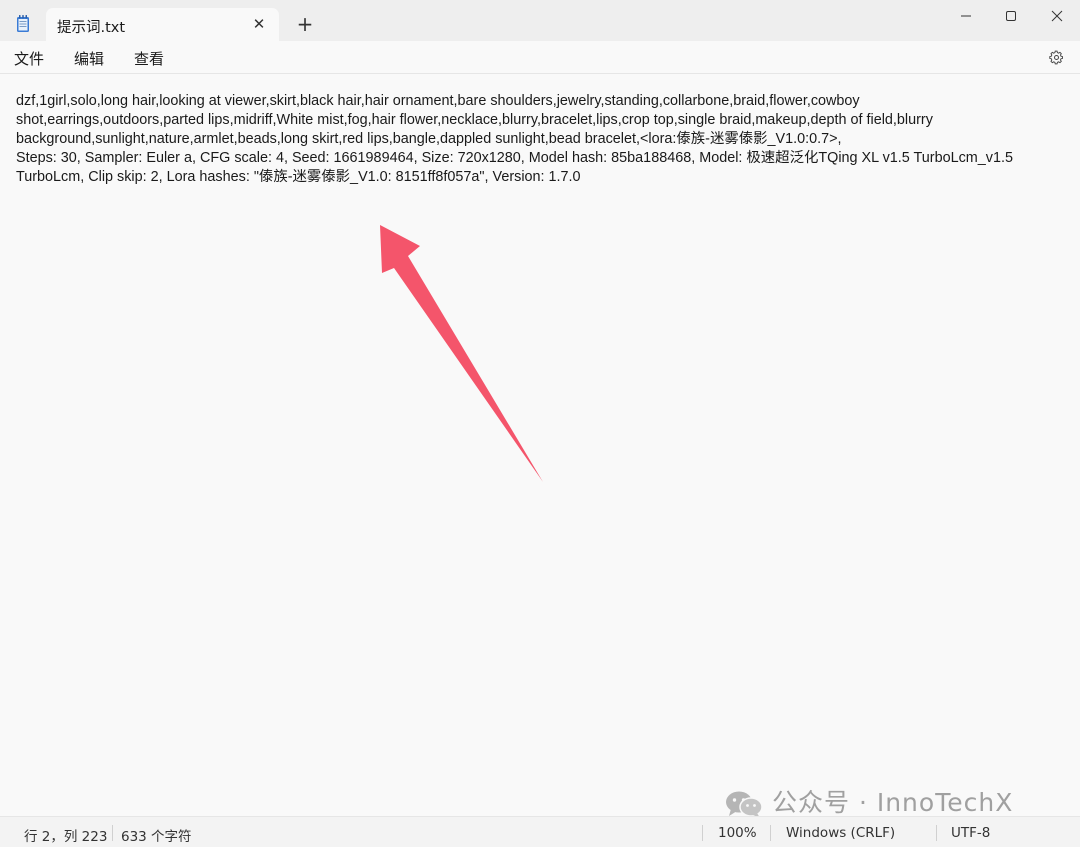 The height and width of the screenshot is (847, 1080). Describe the element at coordinates (461, 353) in the screenshot. I see `annotation-arrow` at that location.